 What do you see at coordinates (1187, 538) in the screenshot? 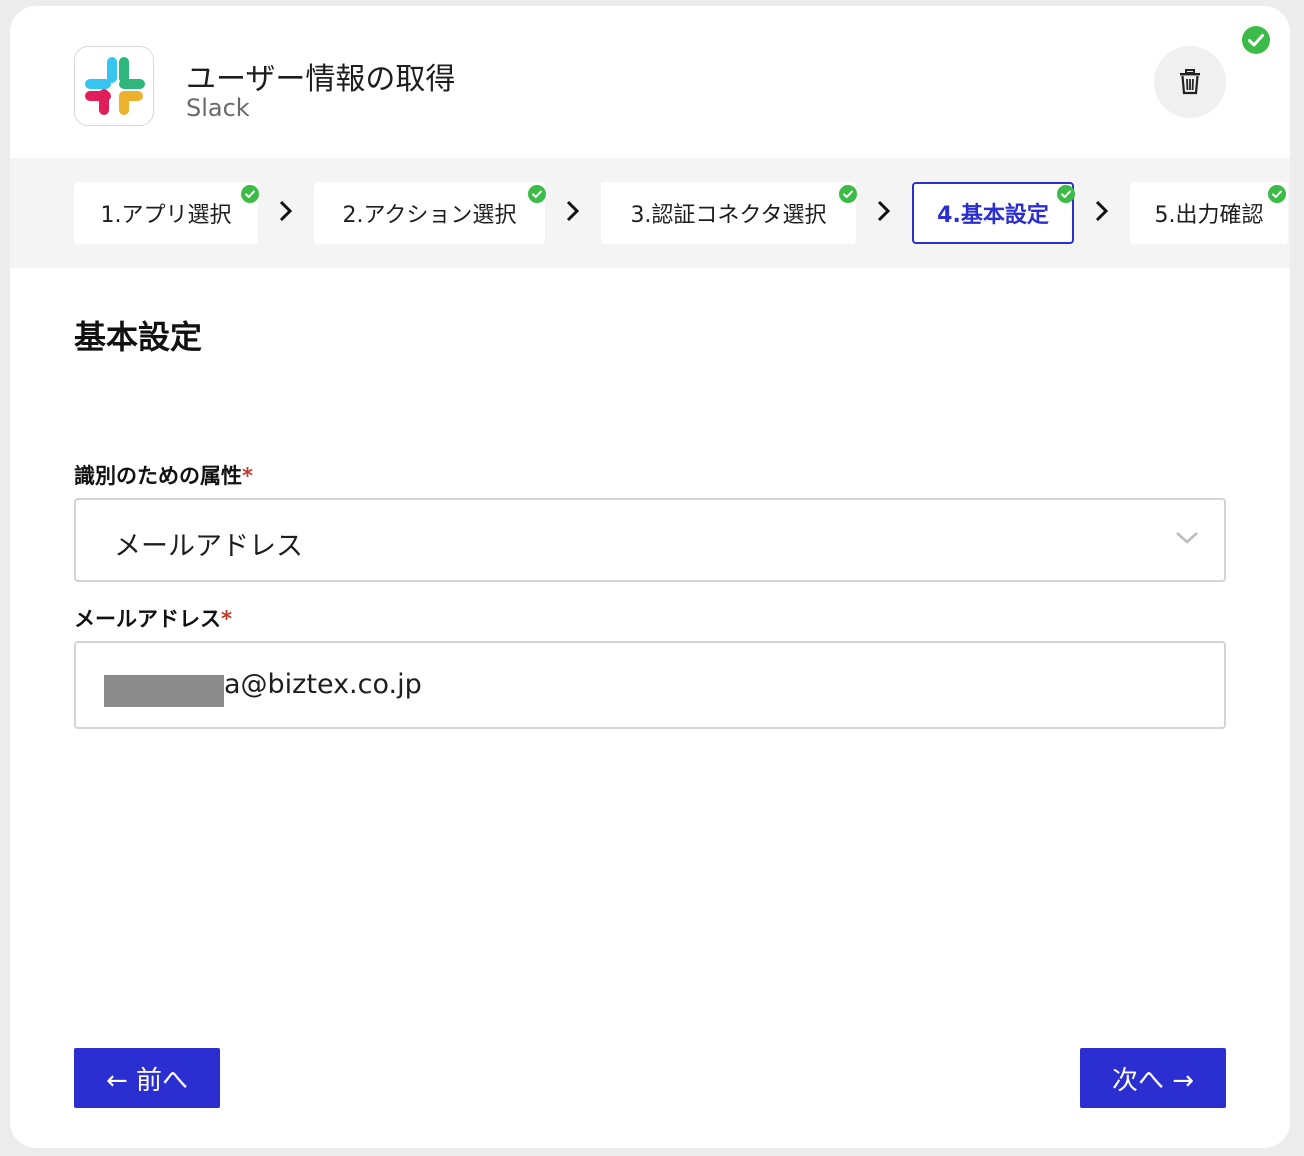
I see `chevron-down-icon` at bounding box center [1187, 538].